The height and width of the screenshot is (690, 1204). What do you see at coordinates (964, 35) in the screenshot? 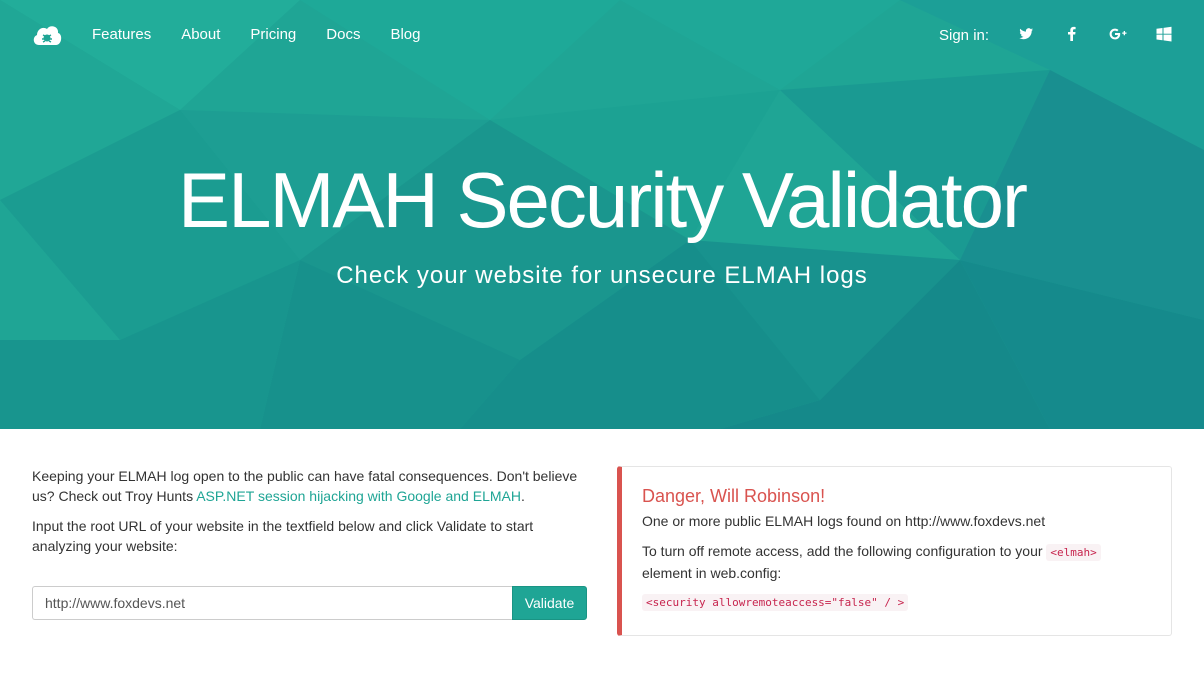
I see `sign-in-label: Sign in:` at bounding box center [964, 35].